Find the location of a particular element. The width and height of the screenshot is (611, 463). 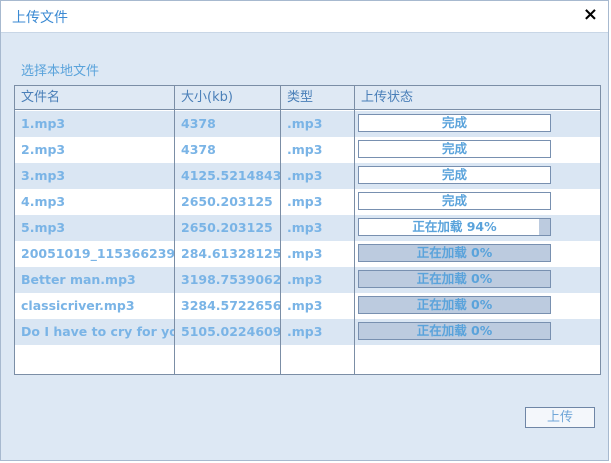

table-row: Better man.mp3 3198.75390625 .mp3 正在加载 0% is located at coordinates (307, 280).